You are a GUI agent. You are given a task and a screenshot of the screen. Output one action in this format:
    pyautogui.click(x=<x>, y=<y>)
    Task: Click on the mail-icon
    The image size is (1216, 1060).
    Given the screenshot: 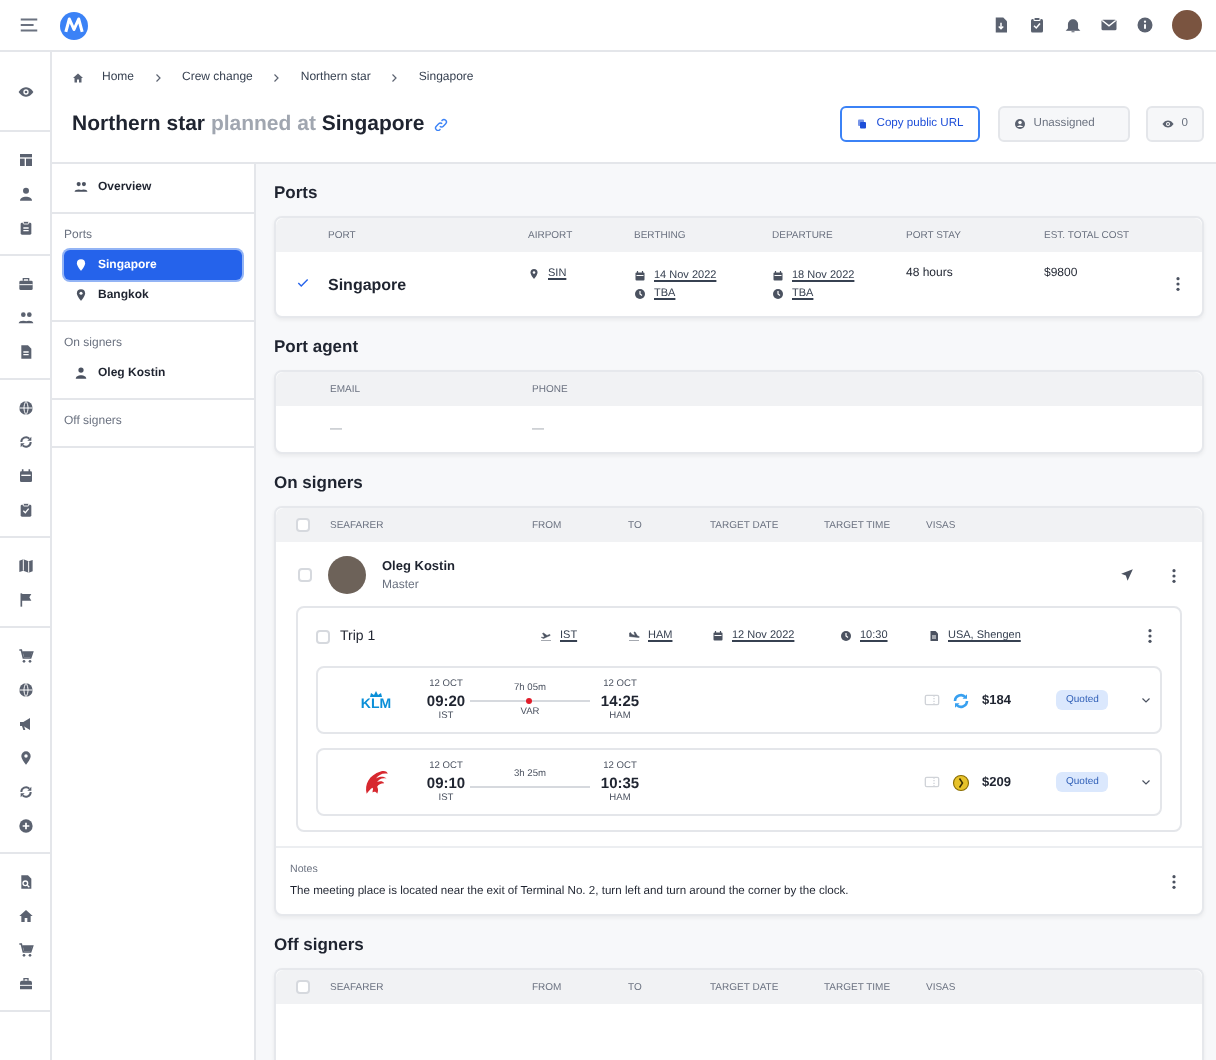 What is the action you would take?
    pyautogui.click(x=1109, y=25)
    